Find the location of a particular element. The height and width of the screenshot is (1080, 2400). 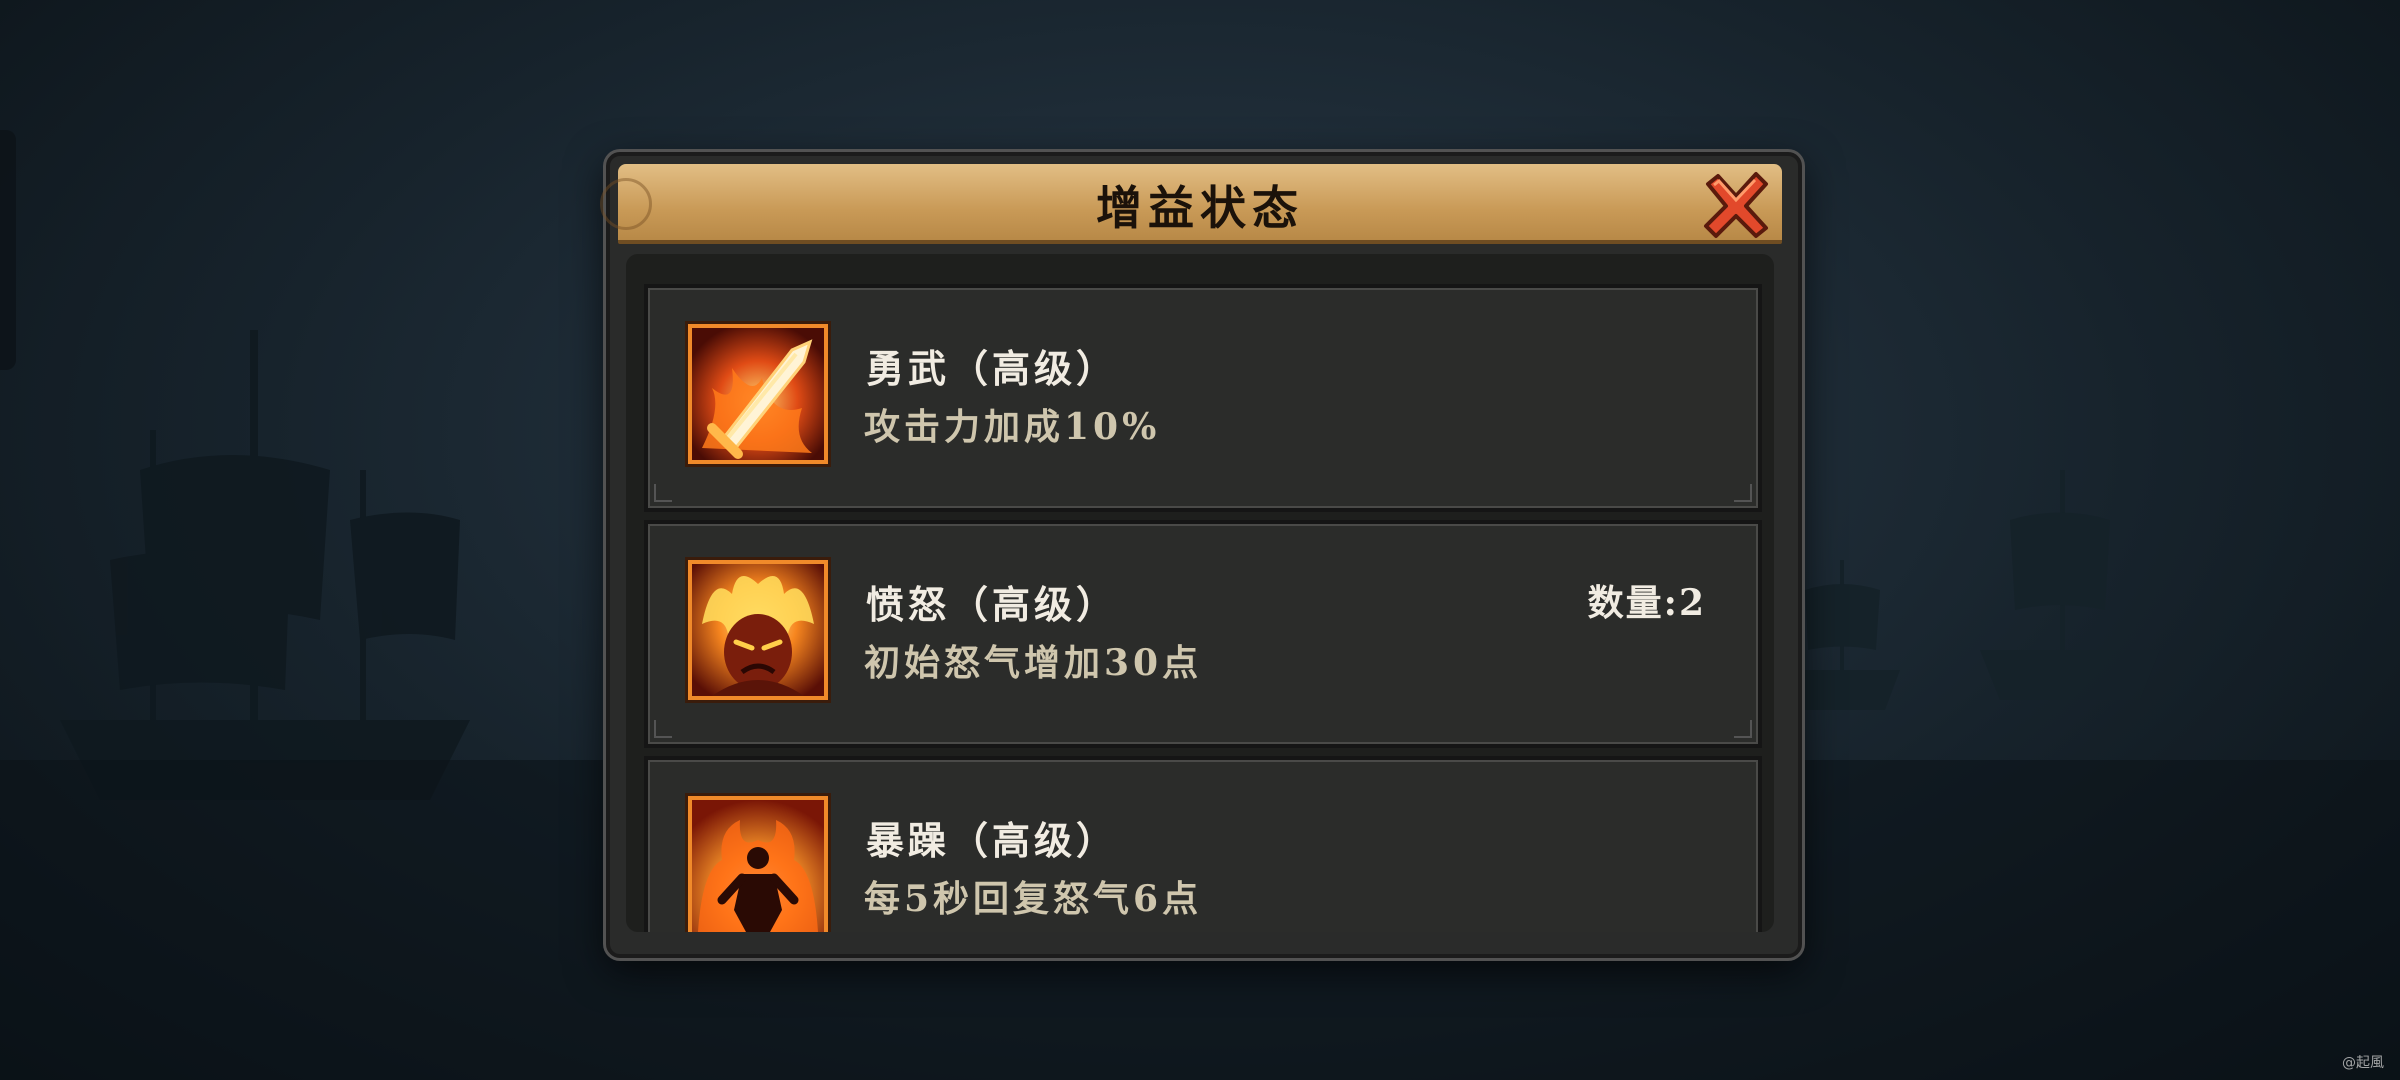

dialog-header: 增益状态 is located at coordinates (1191, 204).